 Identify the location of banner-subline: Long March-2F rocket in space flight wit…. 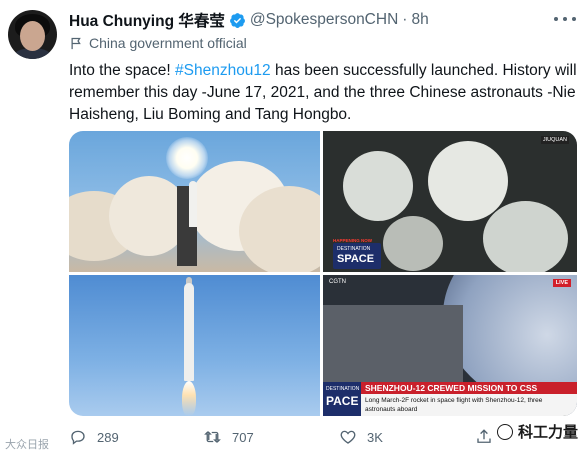
(469, 405).